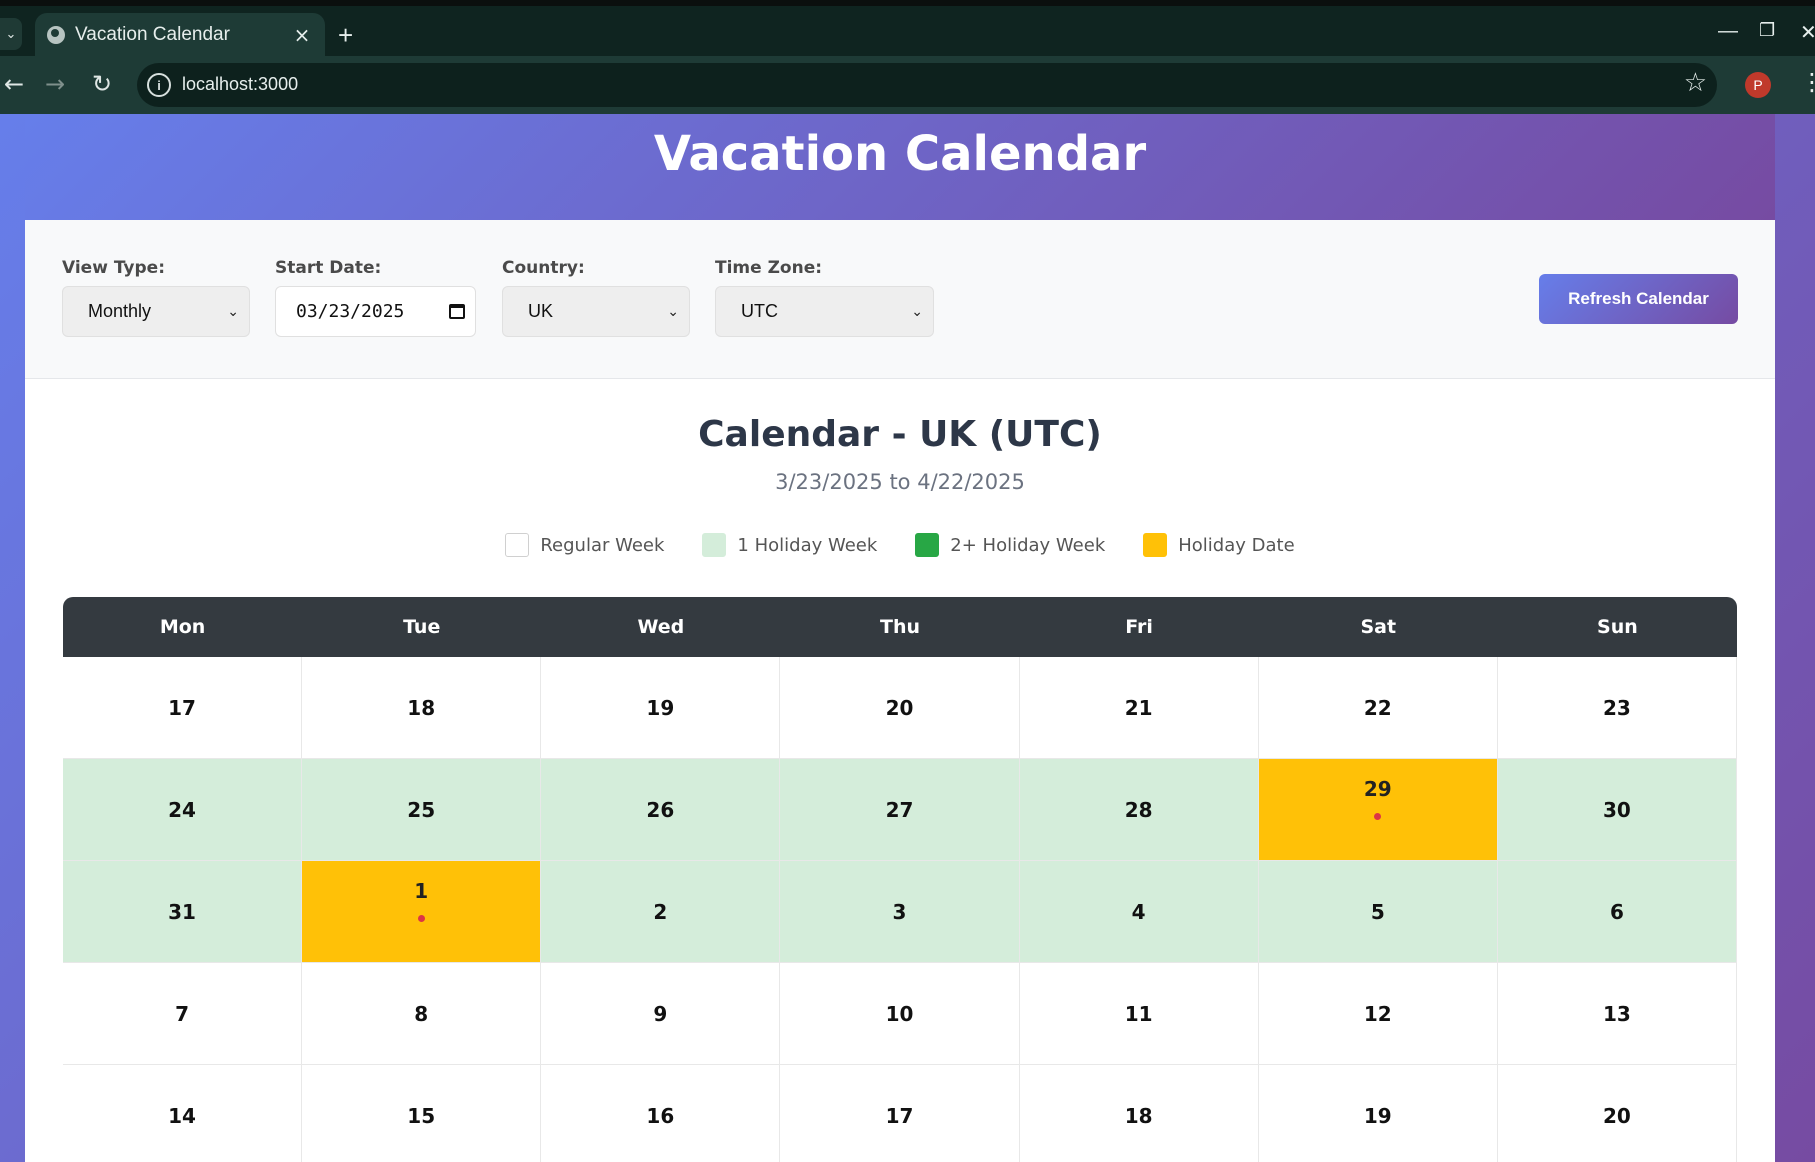 Image resolution: width=1815 pixels, height=1162 pixels. What do you see at coordinates (1617, 1014) in the screenshot?
I see `calendar-day: 13` at bounding box center [1617, 1014].